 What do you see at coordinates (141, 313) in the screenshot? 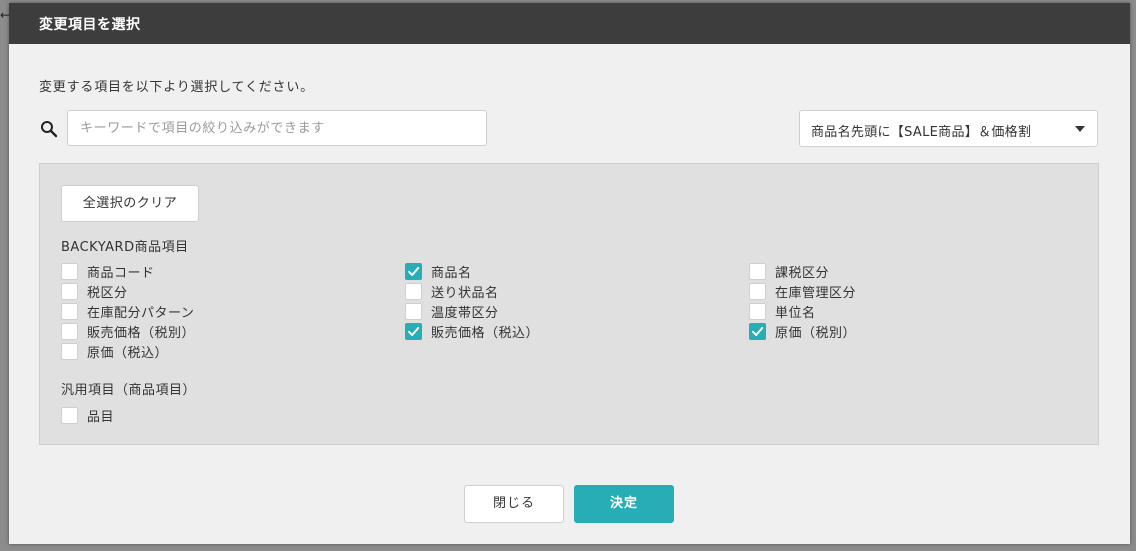
I see `checkbox-label: 在庫配分パターン` at bounding box center [141, 313].